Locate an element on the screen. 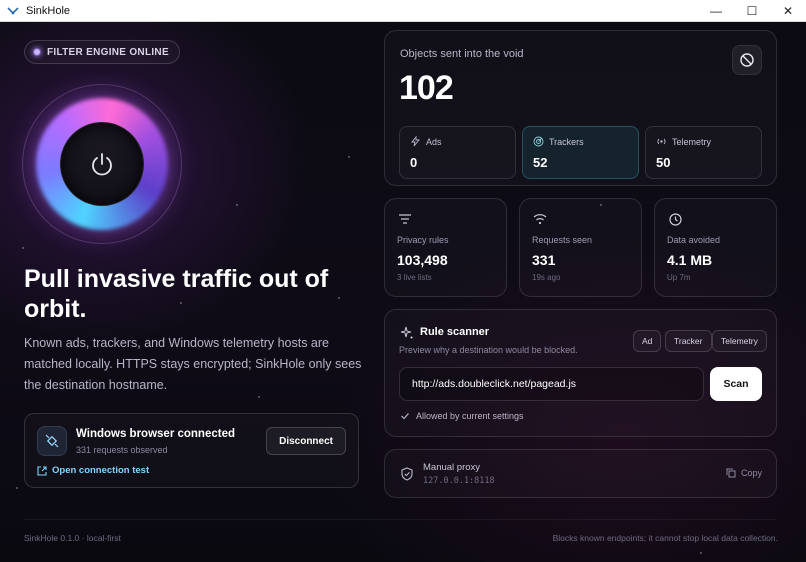  chip-telemetry: Telemetry is located at coordinates (739, 341).